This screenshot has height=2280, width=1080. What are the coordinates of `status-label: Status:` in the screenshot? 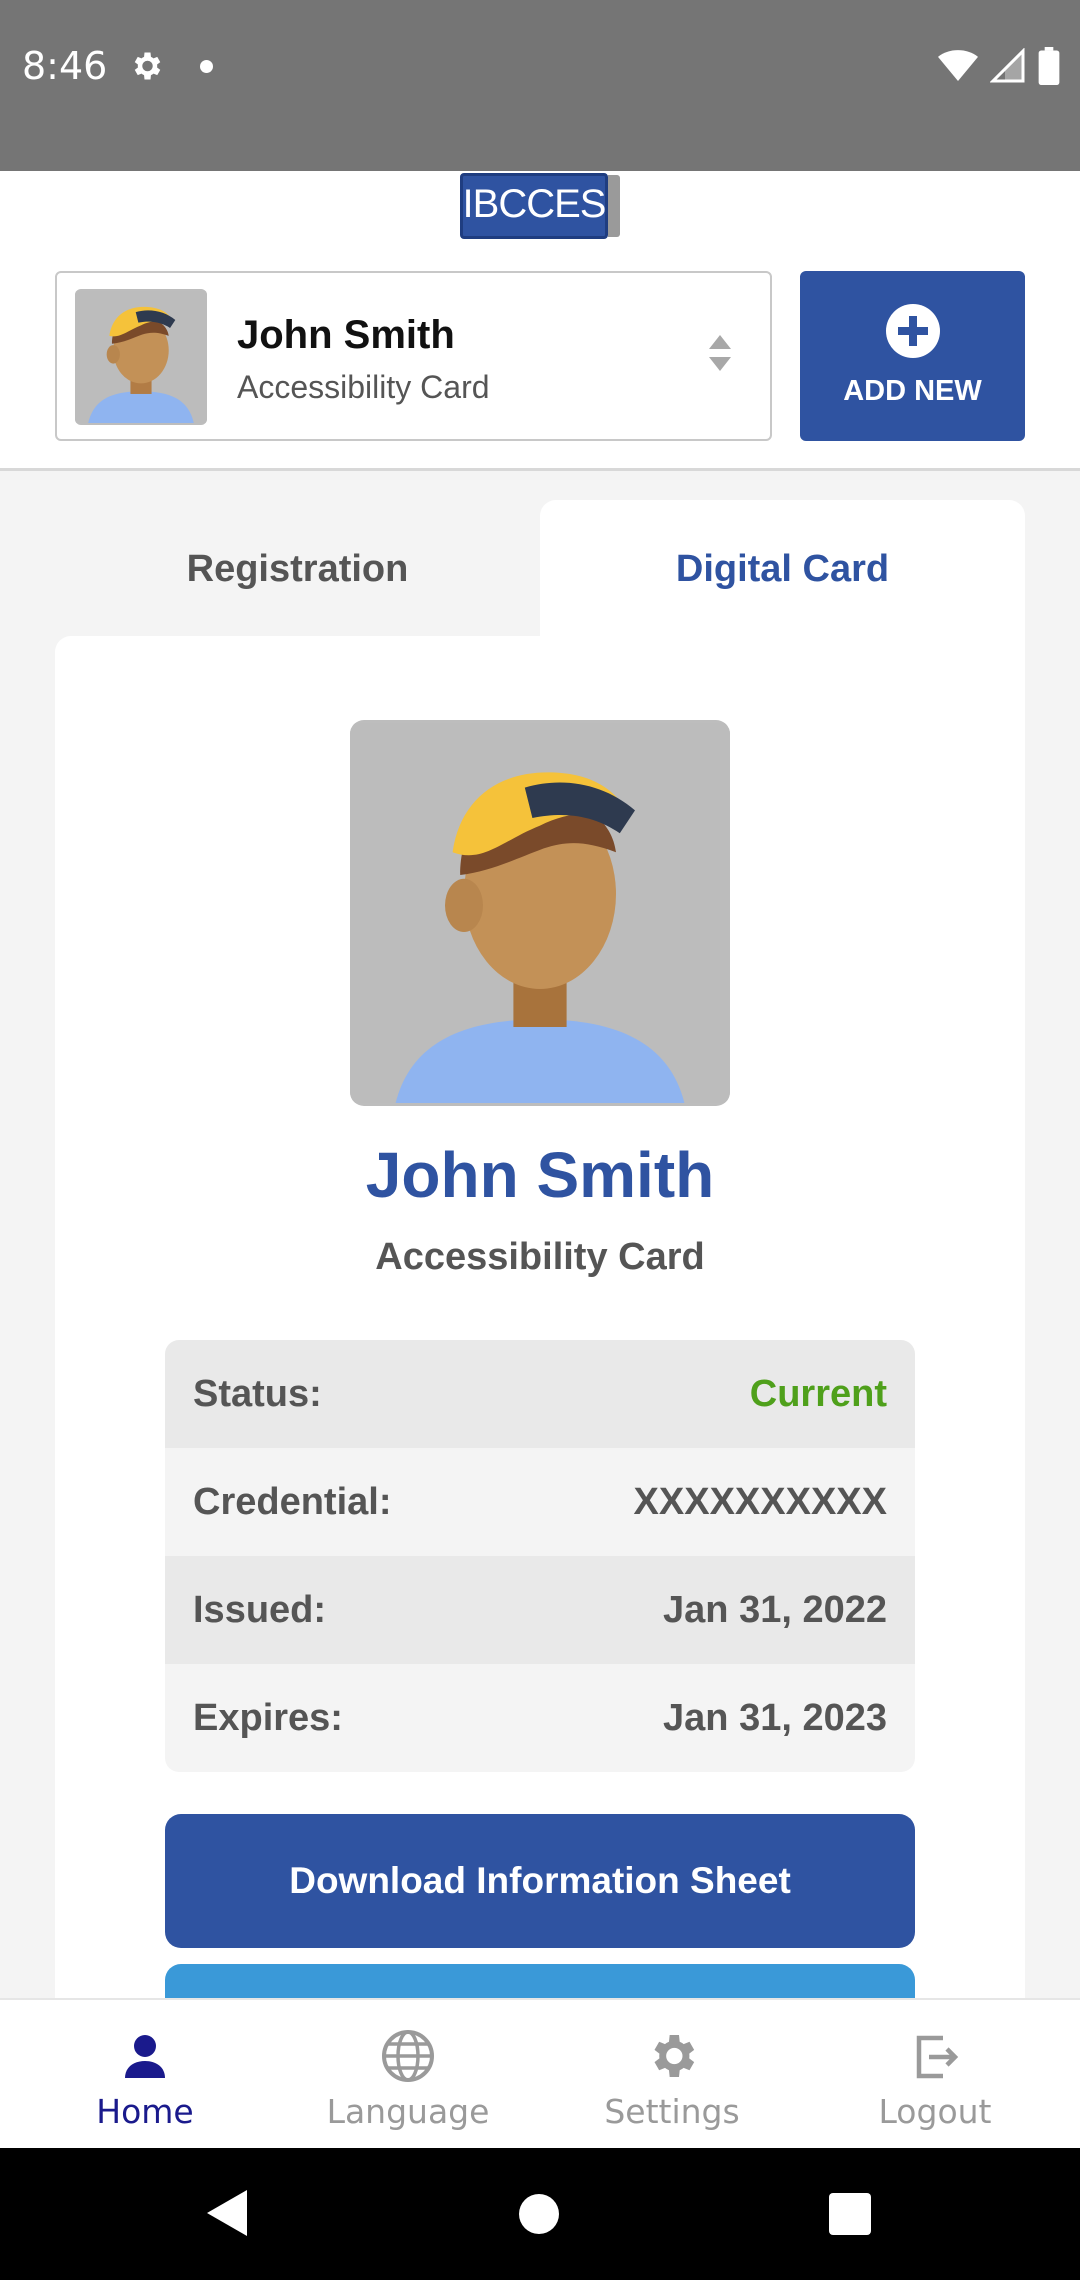 It's located at (257, 1393).